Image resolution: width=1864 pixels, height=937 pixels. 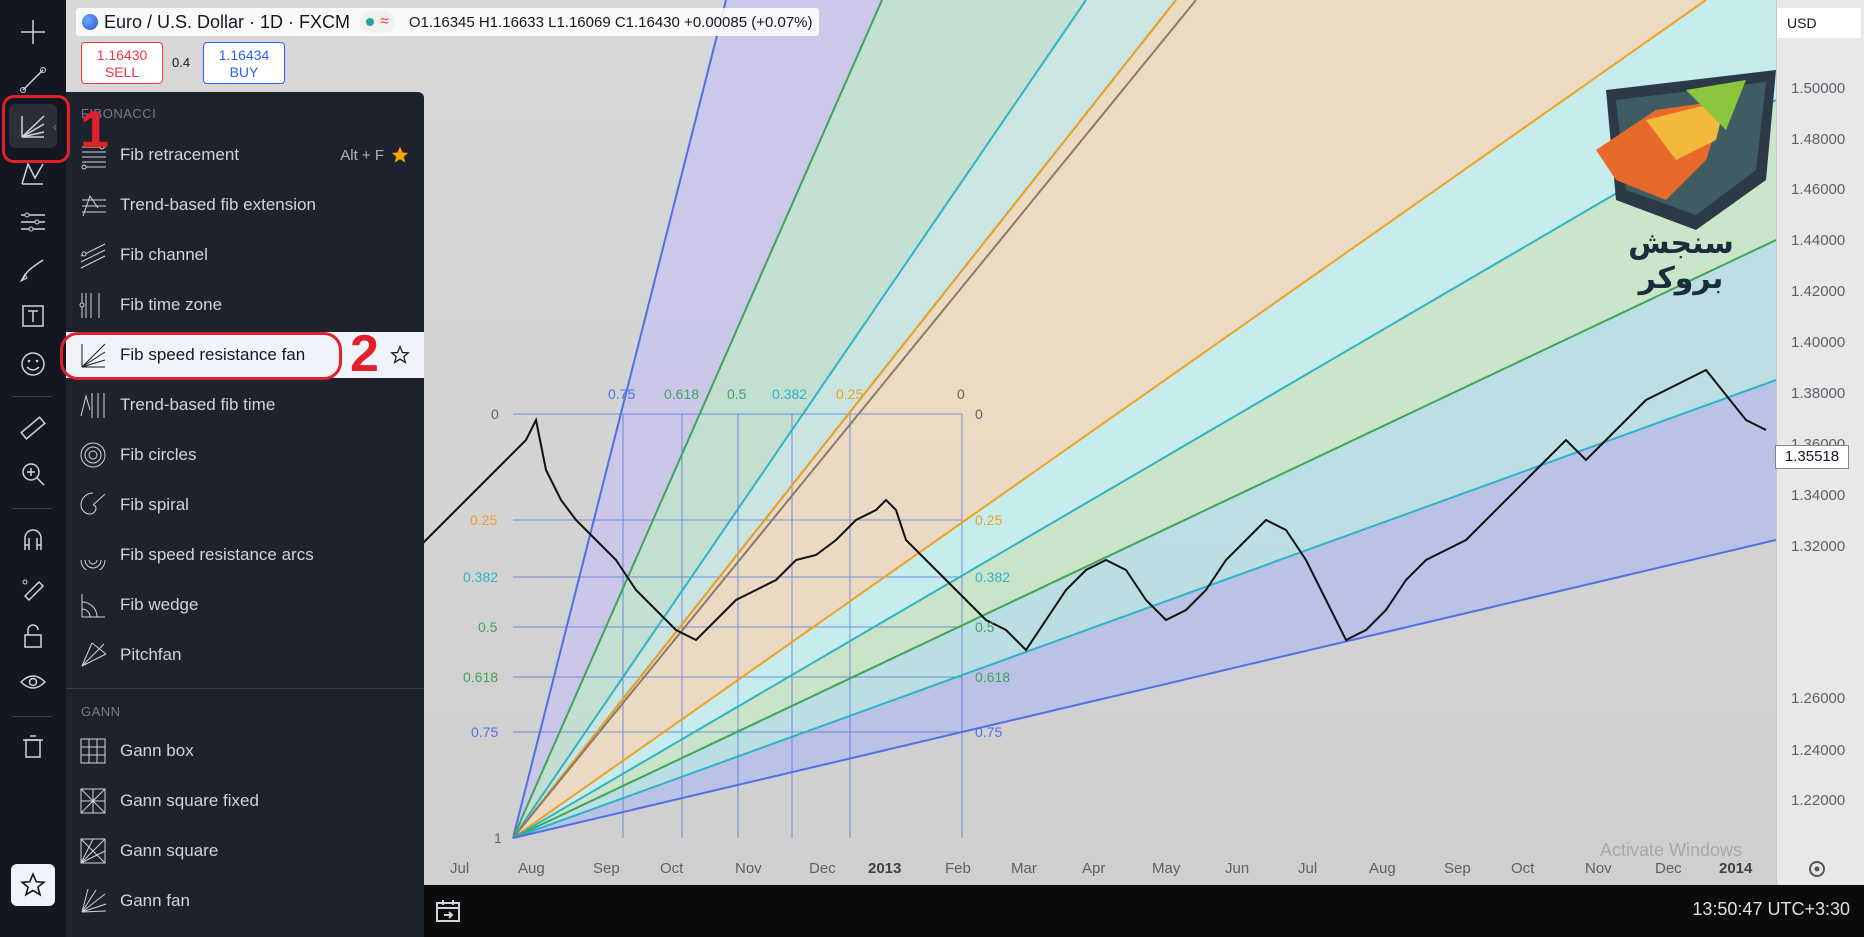 What do you see at coordinates (400, 155) in the screenshot?
I see `favorite-star-filled-icon` at bounding box center [400, 155].